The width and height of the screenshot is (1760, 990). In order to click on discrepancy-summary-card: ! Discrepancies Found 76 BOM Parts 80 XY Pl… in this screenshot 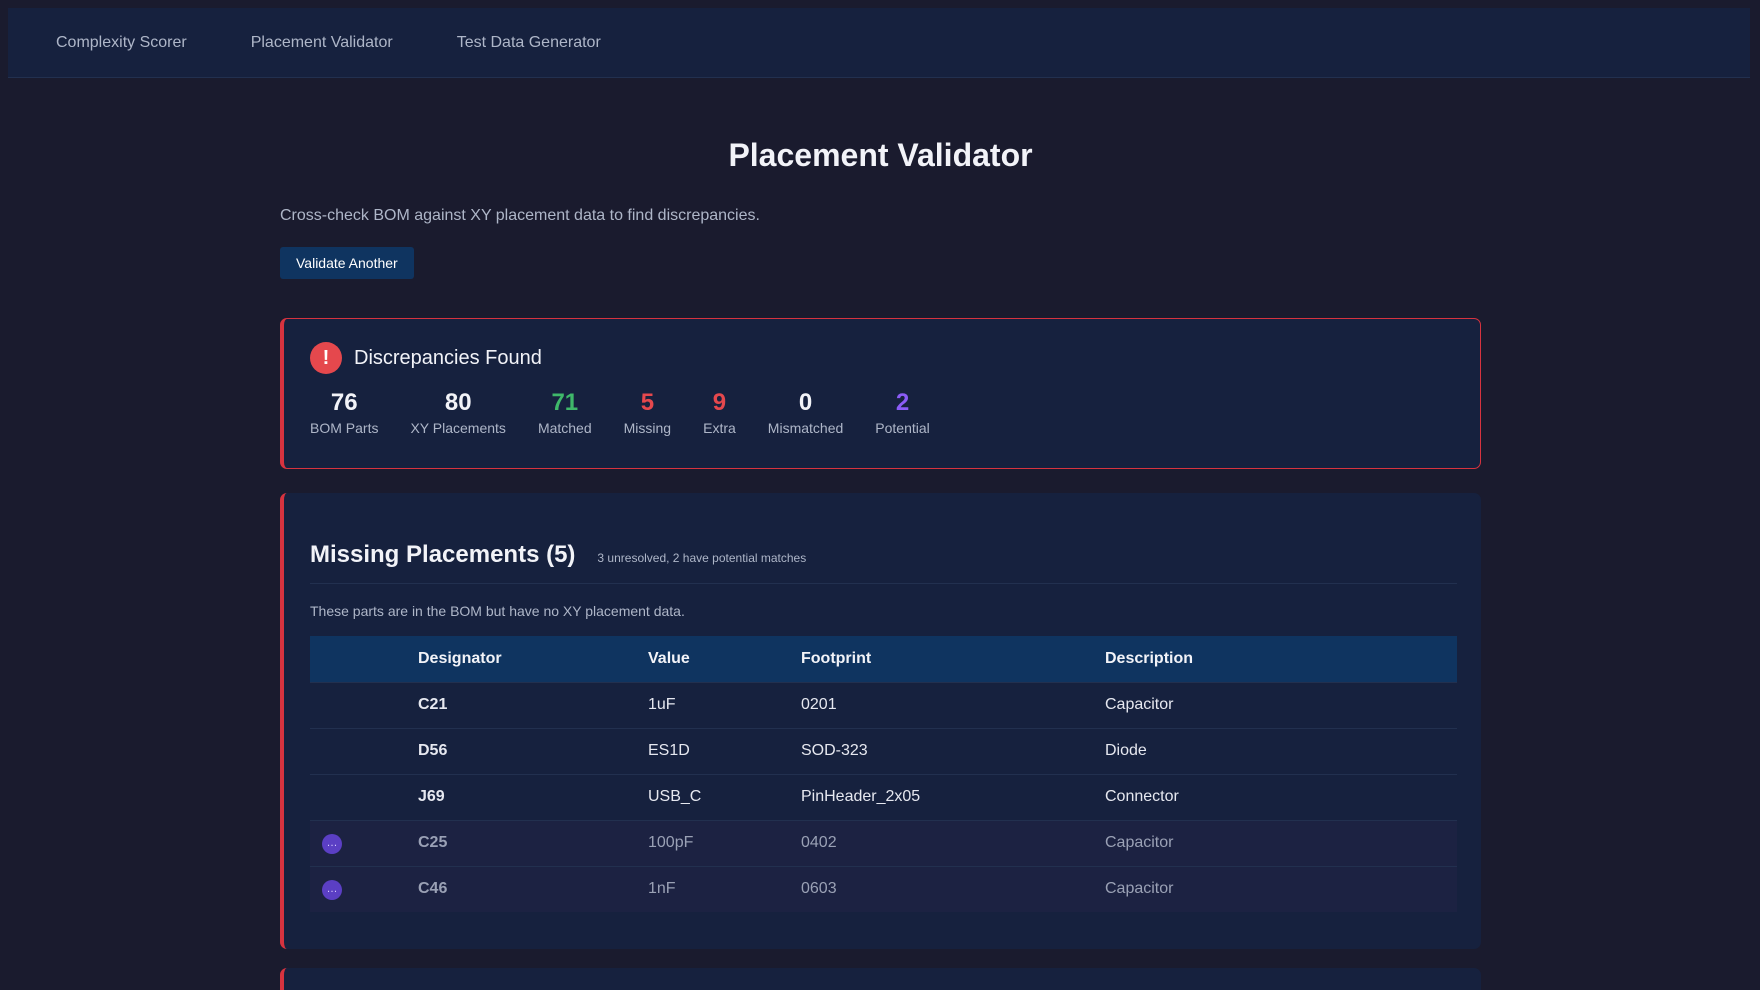, I will do `click(880, 393)`.